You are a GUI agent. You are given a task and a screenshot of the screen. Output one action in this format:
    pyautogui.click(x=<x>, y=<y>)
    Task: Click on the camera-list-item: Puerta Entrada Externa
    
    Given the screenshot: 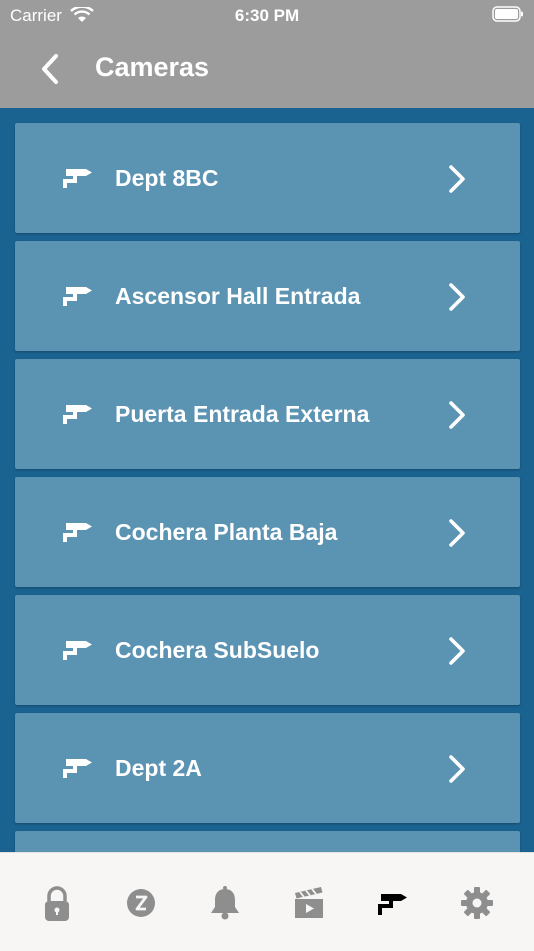 What is the action you would take?
    pyautogui.click(x=267, y=414)
    